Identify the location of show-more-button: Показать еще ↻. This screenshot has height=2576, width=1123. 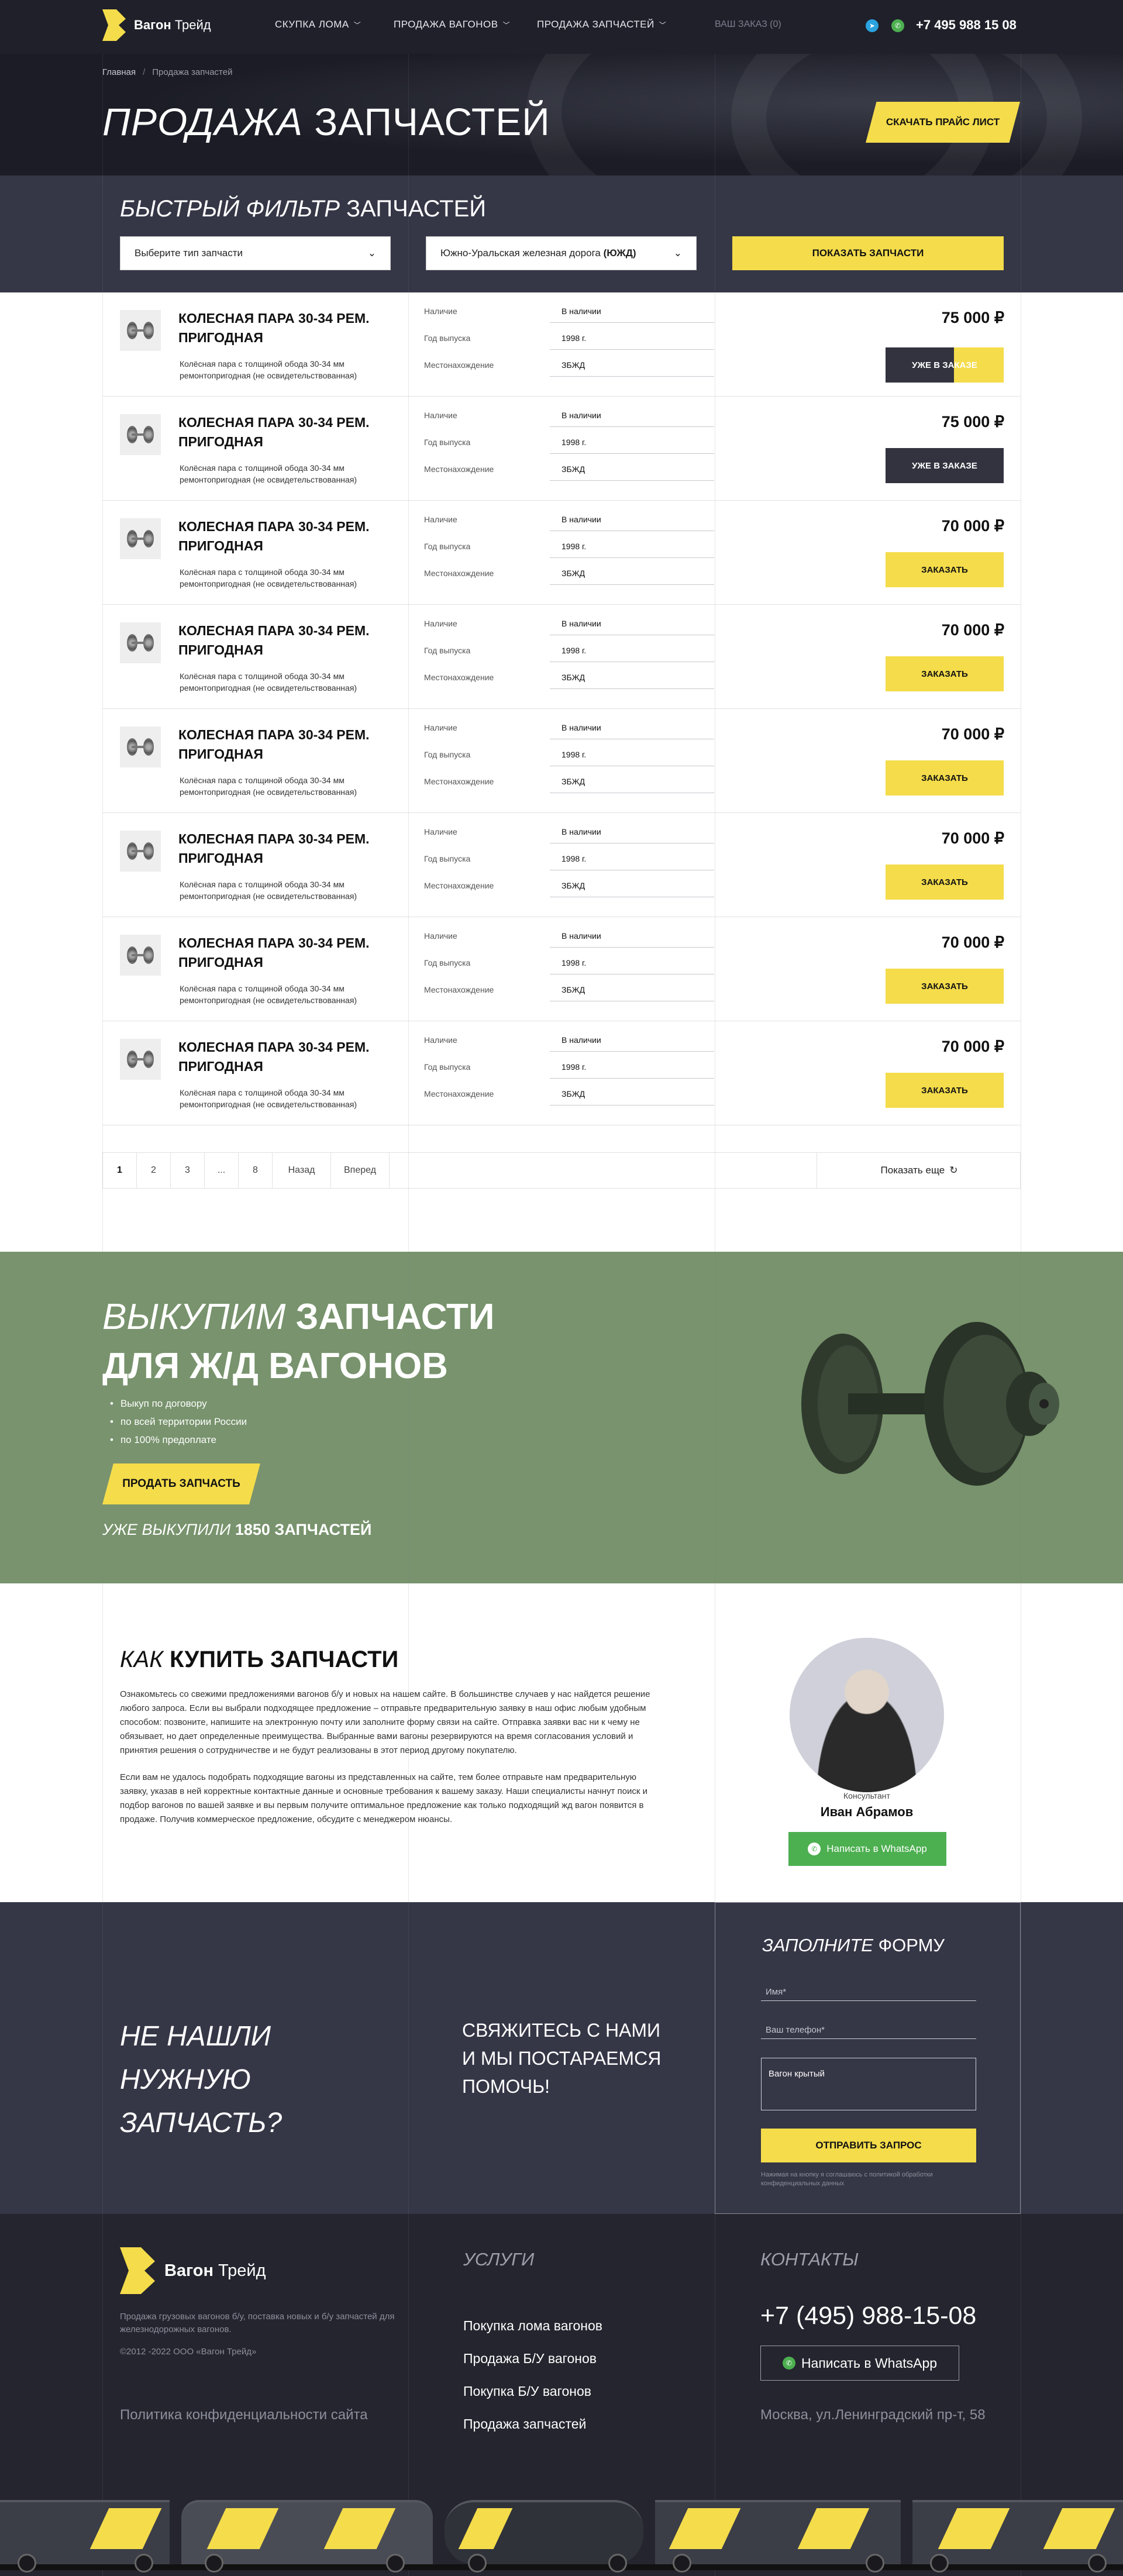
(919, 1170).